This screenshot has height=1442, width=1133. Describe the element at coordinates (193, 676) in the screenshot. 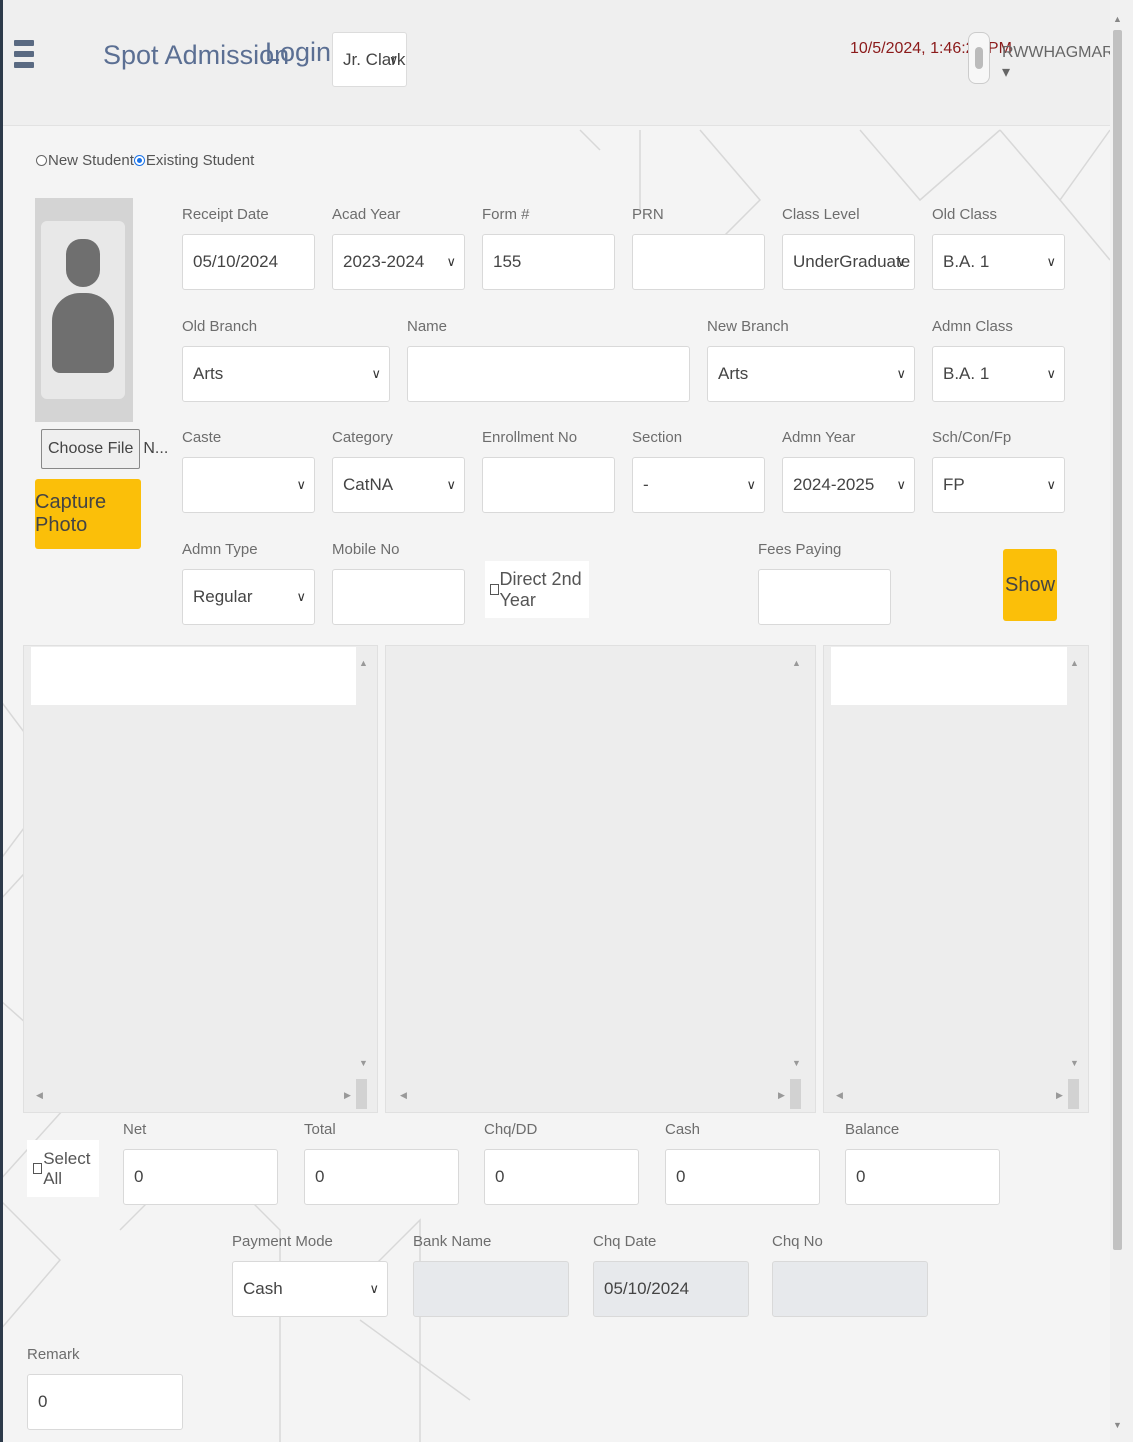

I see `list-panel-left-header` at that location.